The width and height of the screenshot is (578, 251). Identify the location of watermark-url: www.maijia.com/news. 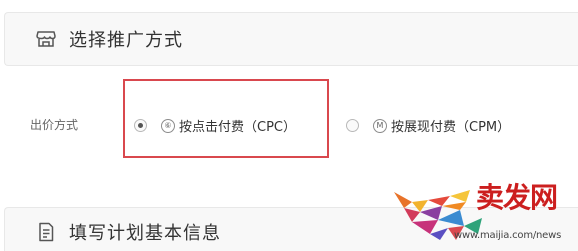
(508, 235).